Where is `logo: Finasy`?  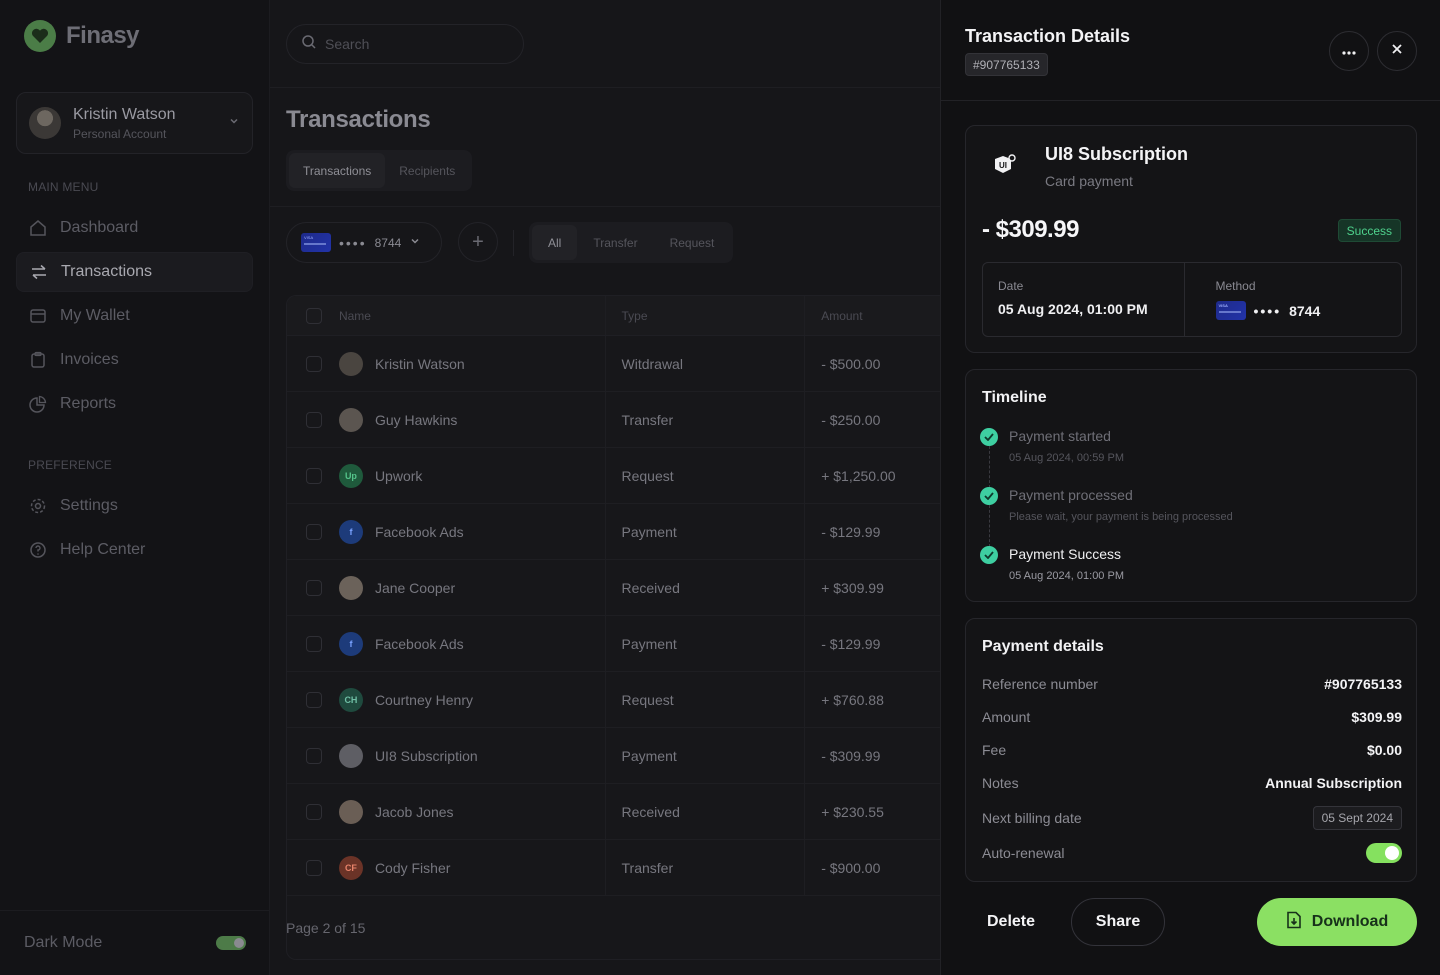 logo: Finasy is located at coordinates (82, 36).